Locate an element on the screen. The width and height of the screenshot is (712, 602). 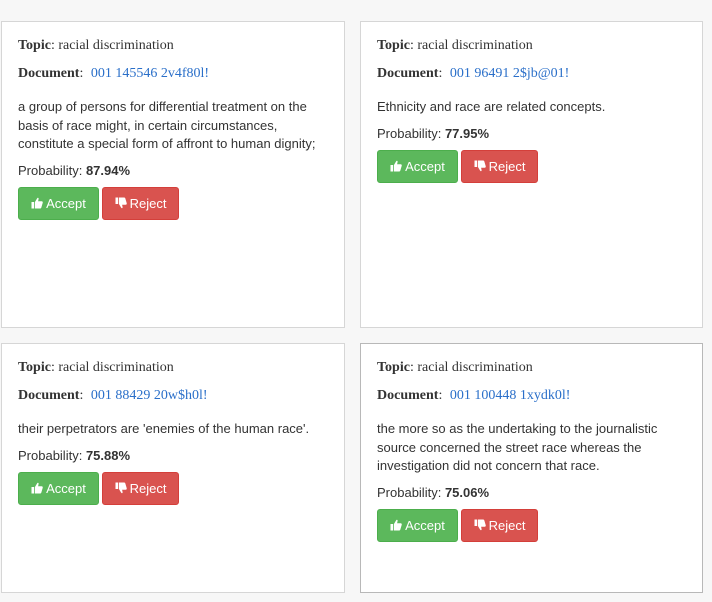
document-line: Document: 001 96491 2$jb@01! is located at coordinates (473, 73).